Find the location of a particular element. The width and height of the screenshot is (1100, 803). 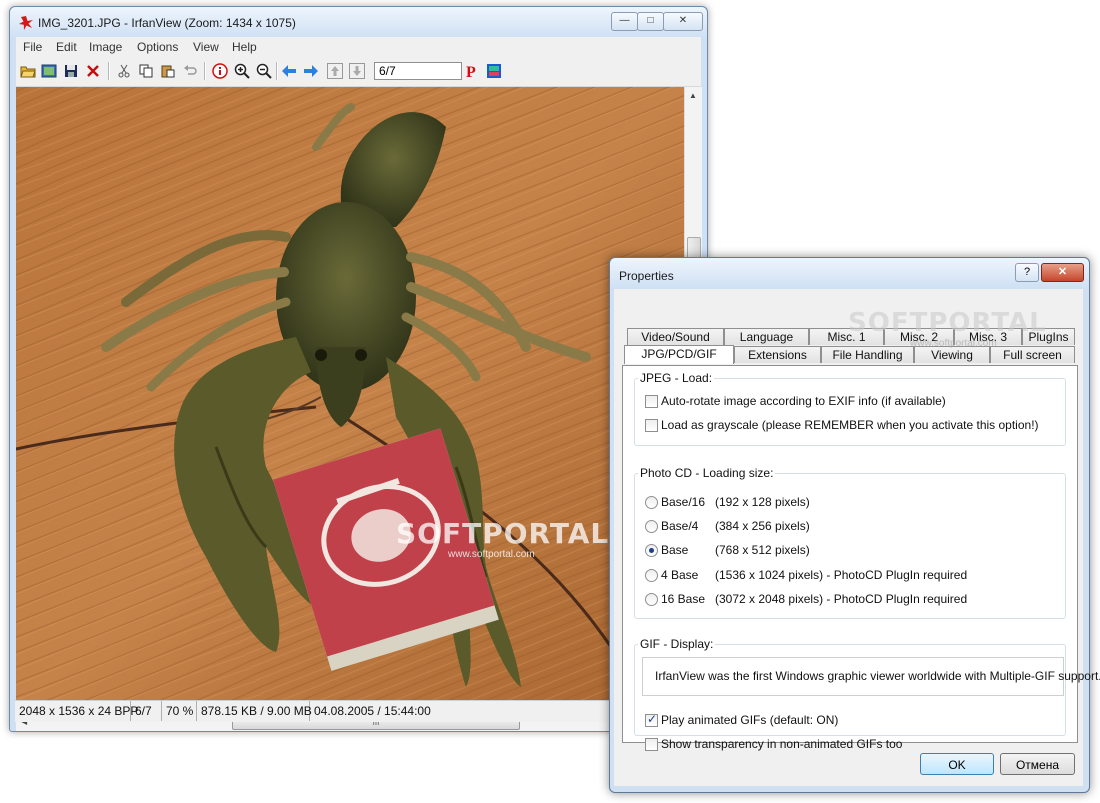

dialog-title-bar: Properties ? ✕ is located at coordinates (849, 273).